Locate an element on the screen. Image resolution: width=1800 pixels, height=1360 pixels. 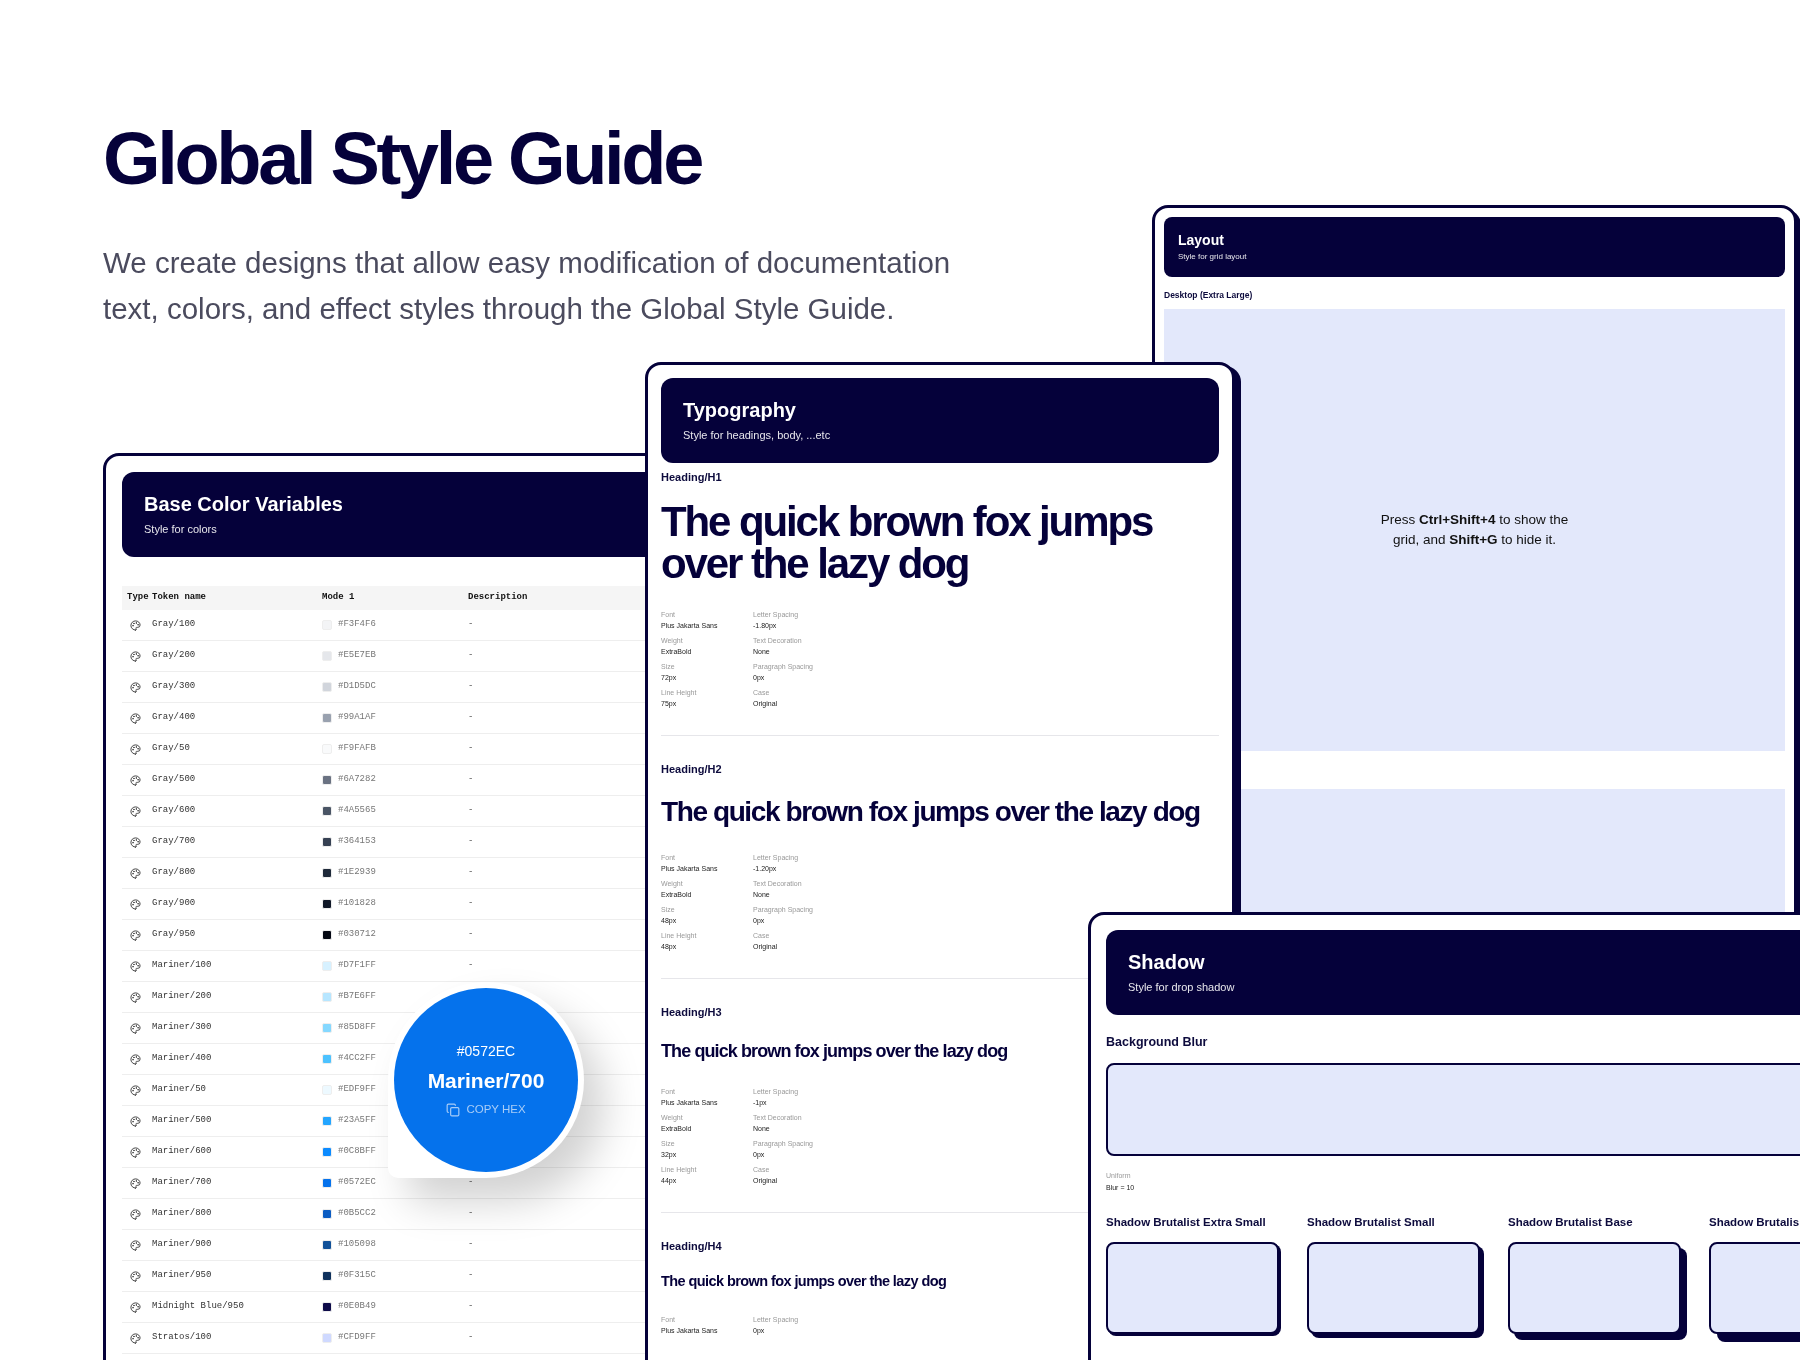
hex-value: #D7F1FF is located at coordinates (357, 966).